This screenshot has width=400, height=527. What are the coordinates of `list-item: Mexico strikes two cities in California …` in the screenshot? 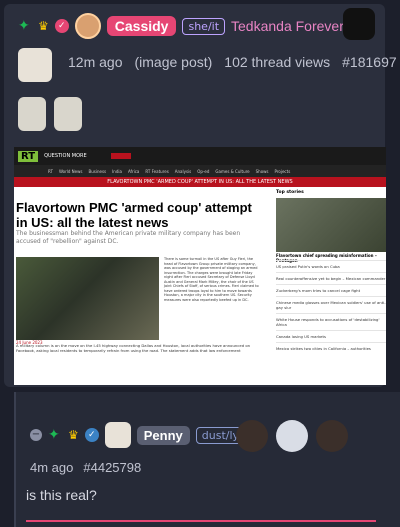 It's located at (331, 348).